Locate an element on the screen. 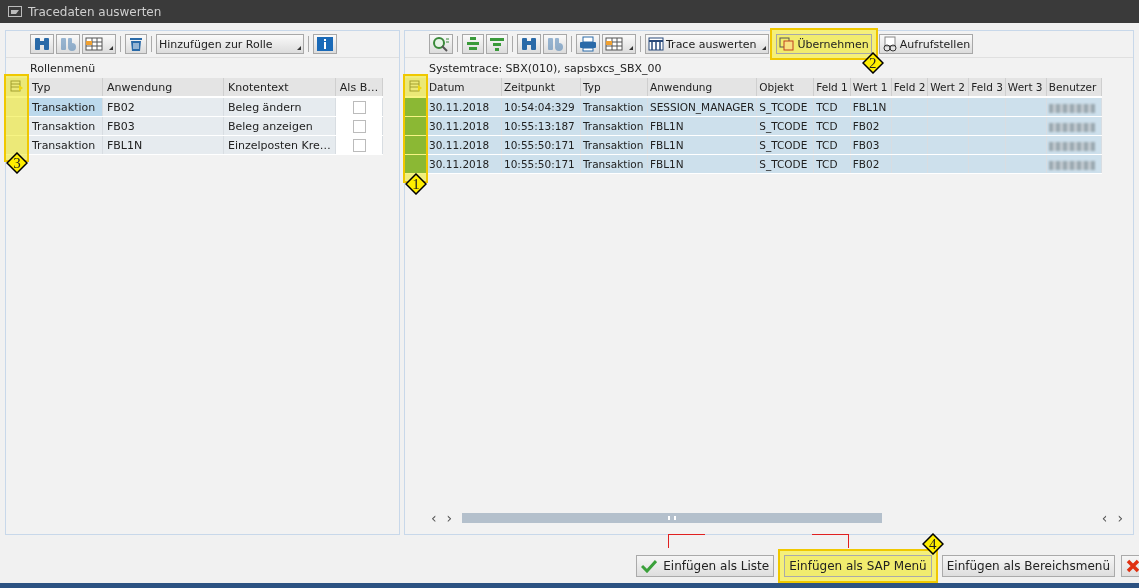 The width and height of the screenshot is (1139, 588). info-icon is located at coordinates (325, 44).